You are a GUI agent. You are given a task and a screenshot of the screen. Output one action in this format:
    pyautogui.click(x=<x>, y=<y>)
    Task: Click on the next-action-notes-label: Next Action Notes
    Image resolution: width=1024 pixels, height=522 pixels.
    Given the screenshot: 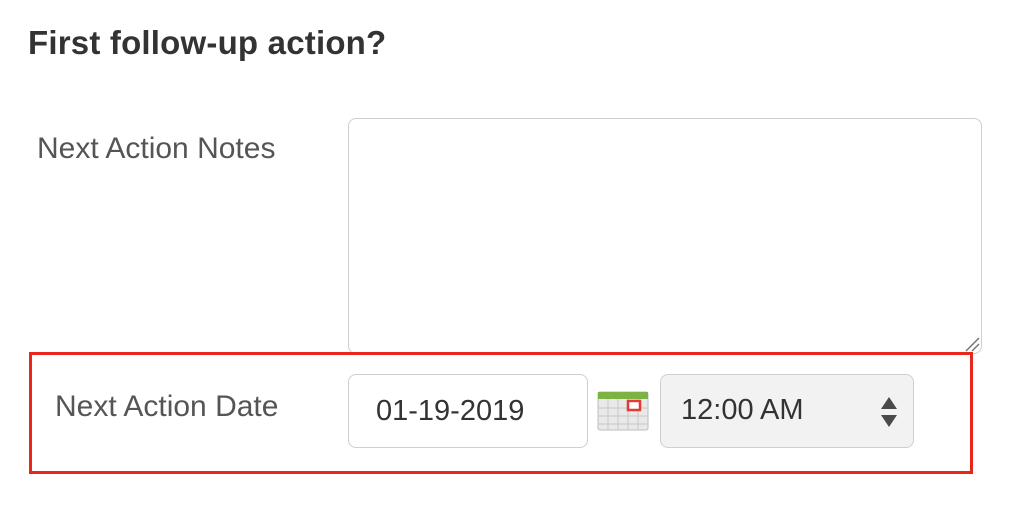 What is the action you would take?
    pyautogui.click(x=156, y=148)
    